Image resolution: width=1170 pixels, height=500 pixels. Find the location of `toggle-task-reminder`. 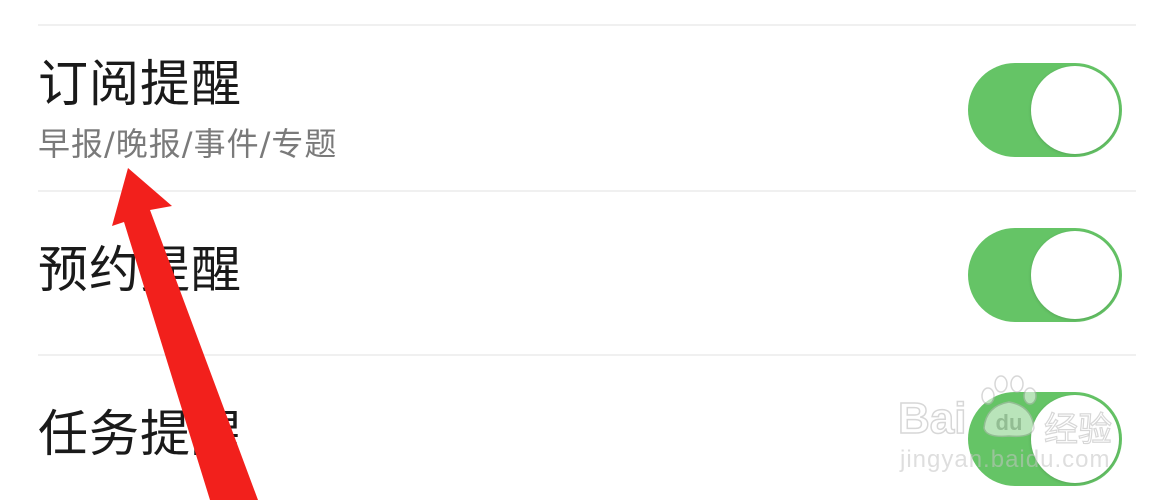

toggle-task-reminder is located at coordinates (1045, 439).